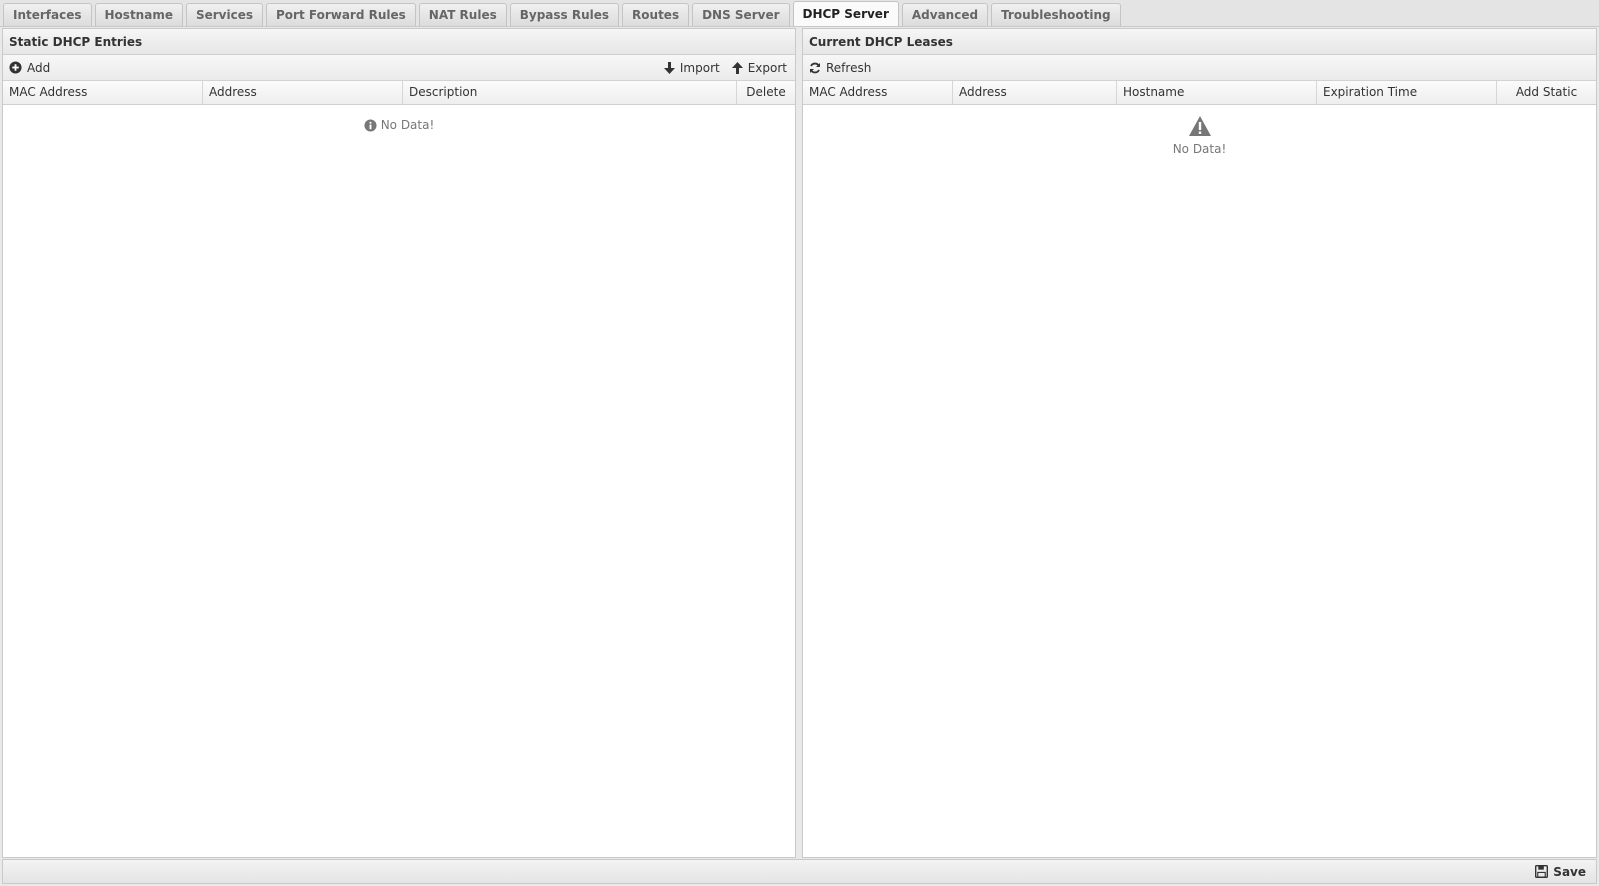 Image resolution: width=1599 pixels, height=886 pixels. Describe the element at coordinates (15, 67) in the screenshot. I see `plus-circle-icon` at that location.